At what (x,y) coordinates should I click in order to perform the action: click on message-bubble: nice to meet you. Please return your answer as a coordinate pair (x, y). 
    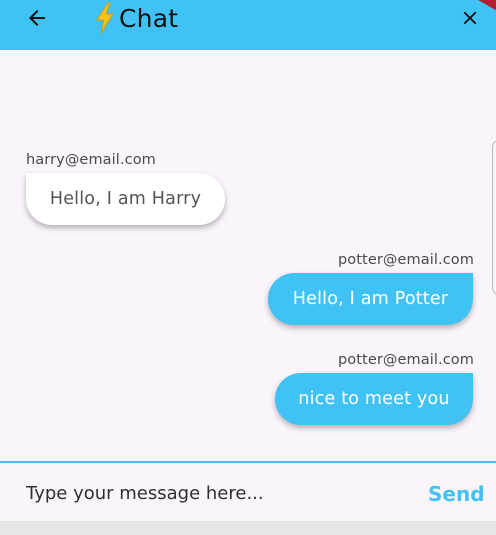
    Looking at the image, I should click on (374, 399).